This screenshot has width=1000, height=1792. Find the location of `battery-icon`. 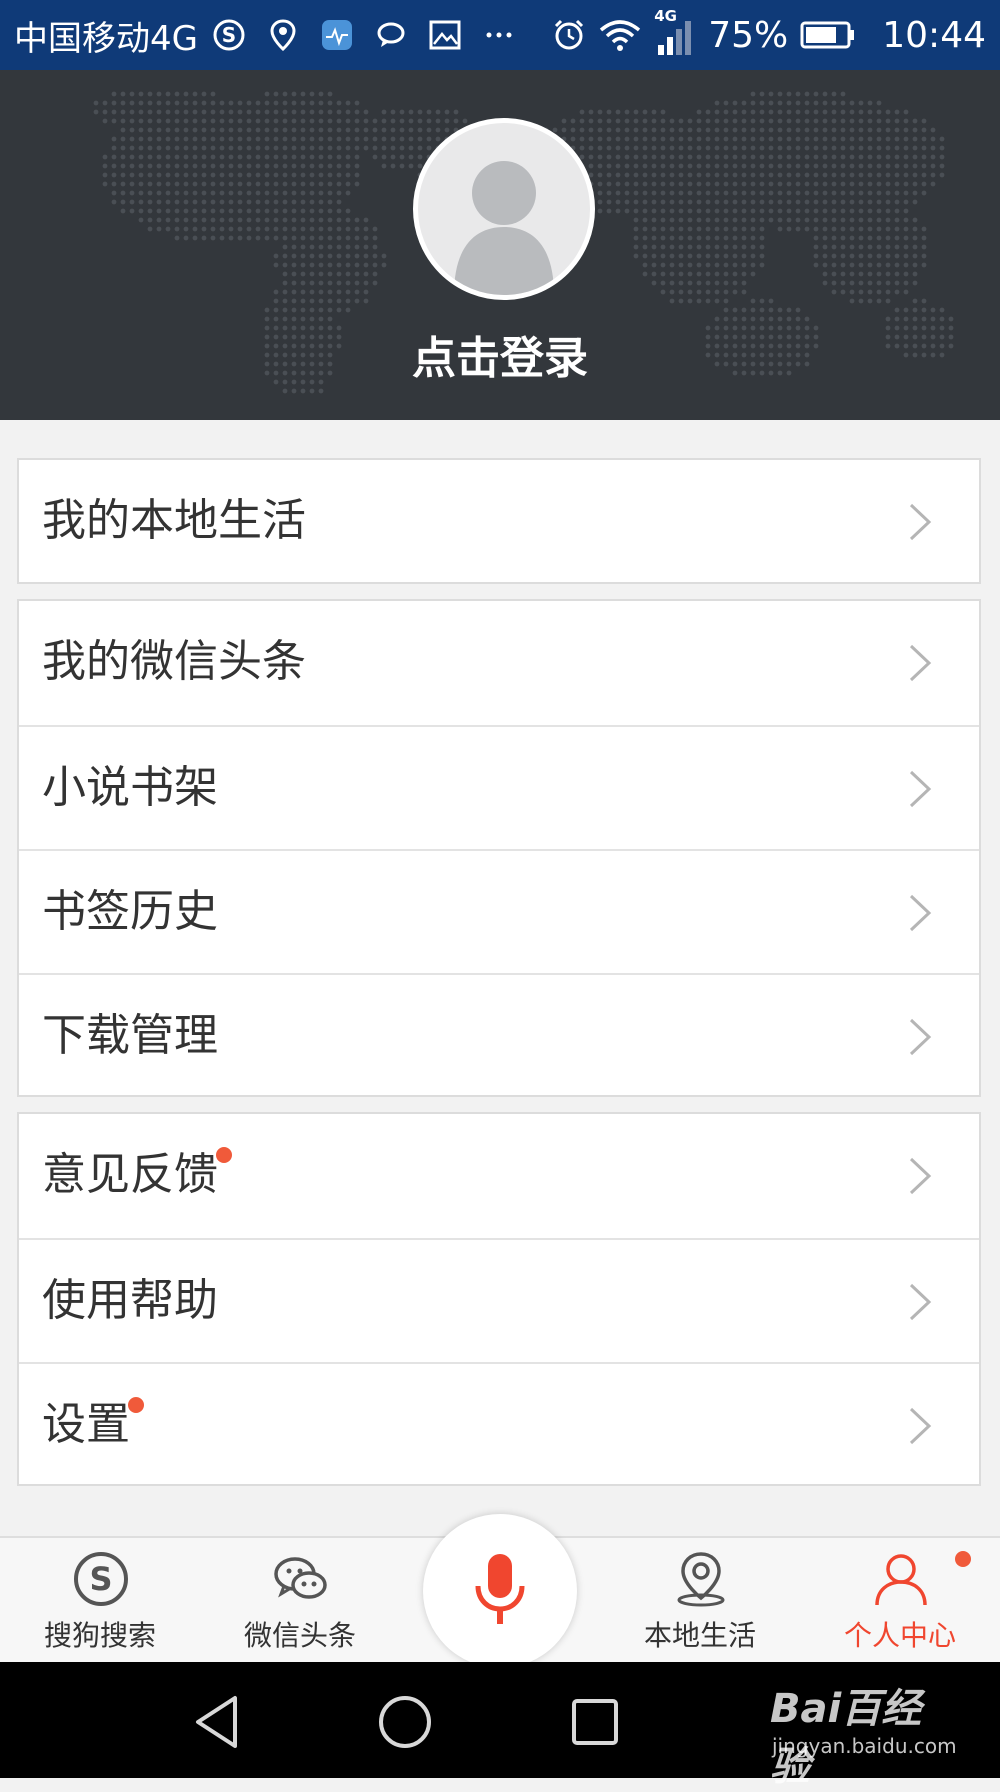

battery-icon is located at coordinates (827, 35).